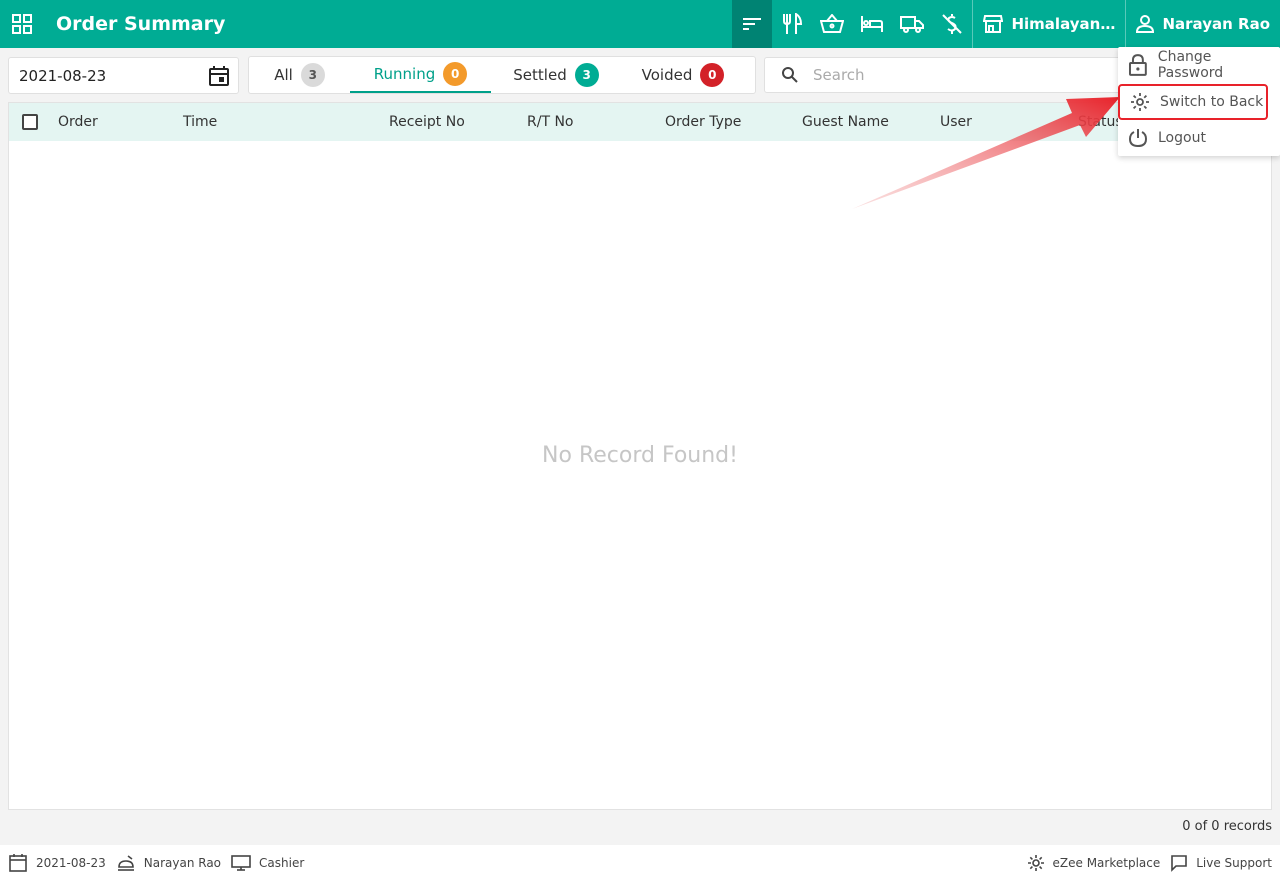  I want to click on property-selector: Himalayan Kitchen, so click(1049, 24).